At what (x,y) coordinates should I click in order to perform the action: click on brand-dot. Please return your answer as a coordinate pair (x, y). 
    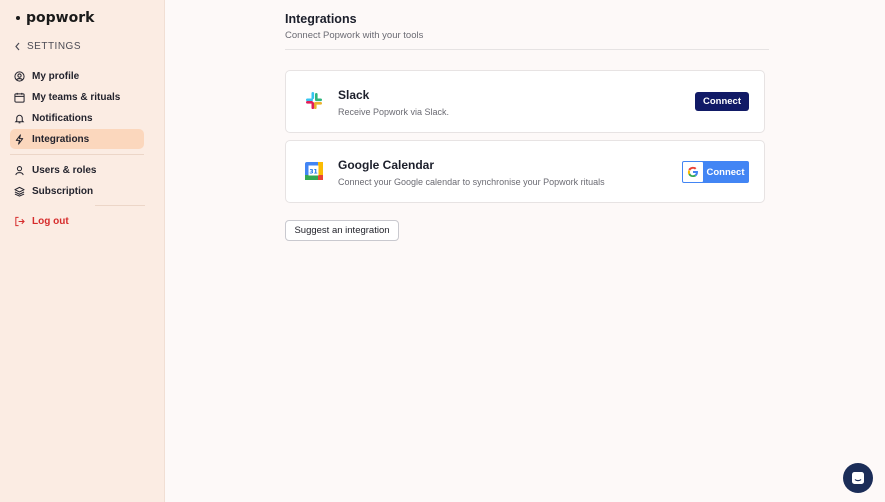
    Looking at the image, I should click on (18, 18).